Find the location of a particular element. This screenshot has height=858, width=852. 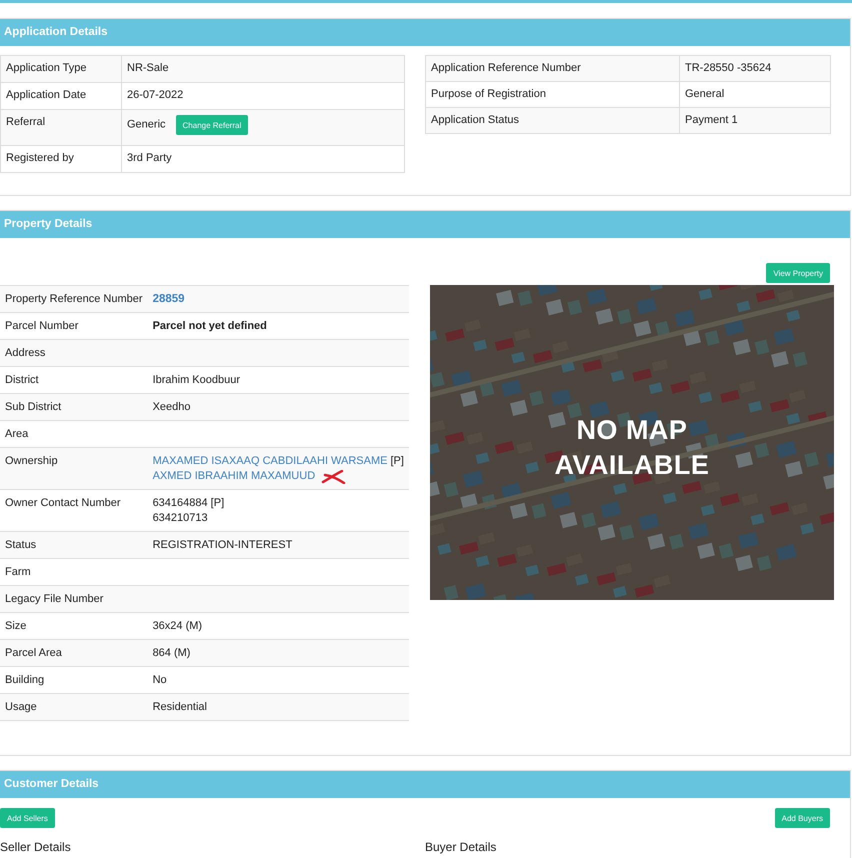

table-cell: Sub District is located at coordinates (74, 407).